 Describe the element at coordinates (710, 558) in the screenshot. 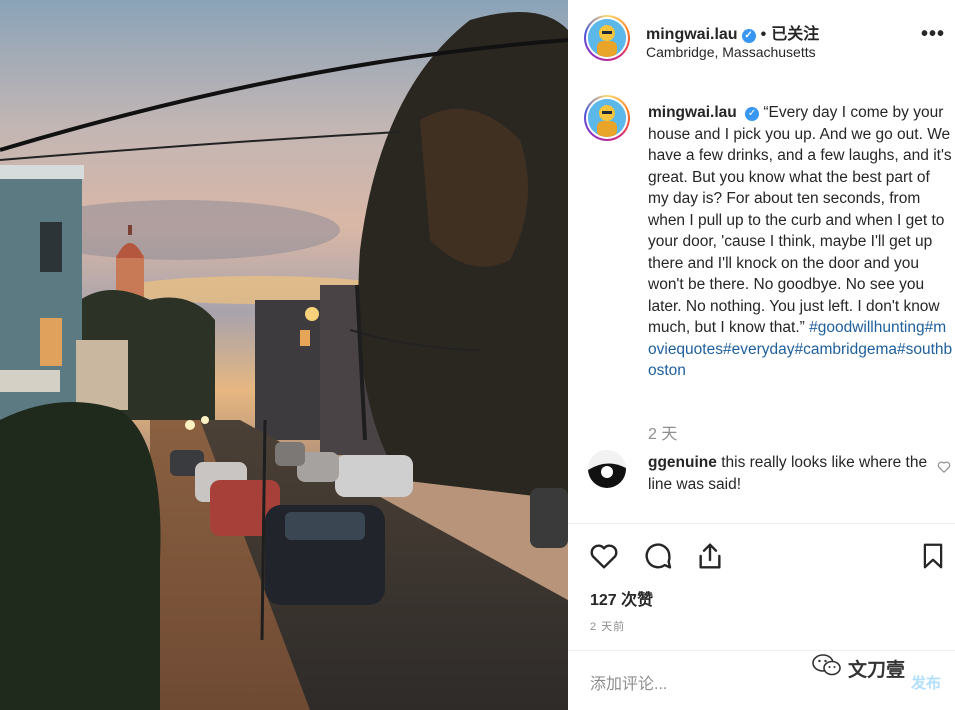

I see `share-icon` at that location.